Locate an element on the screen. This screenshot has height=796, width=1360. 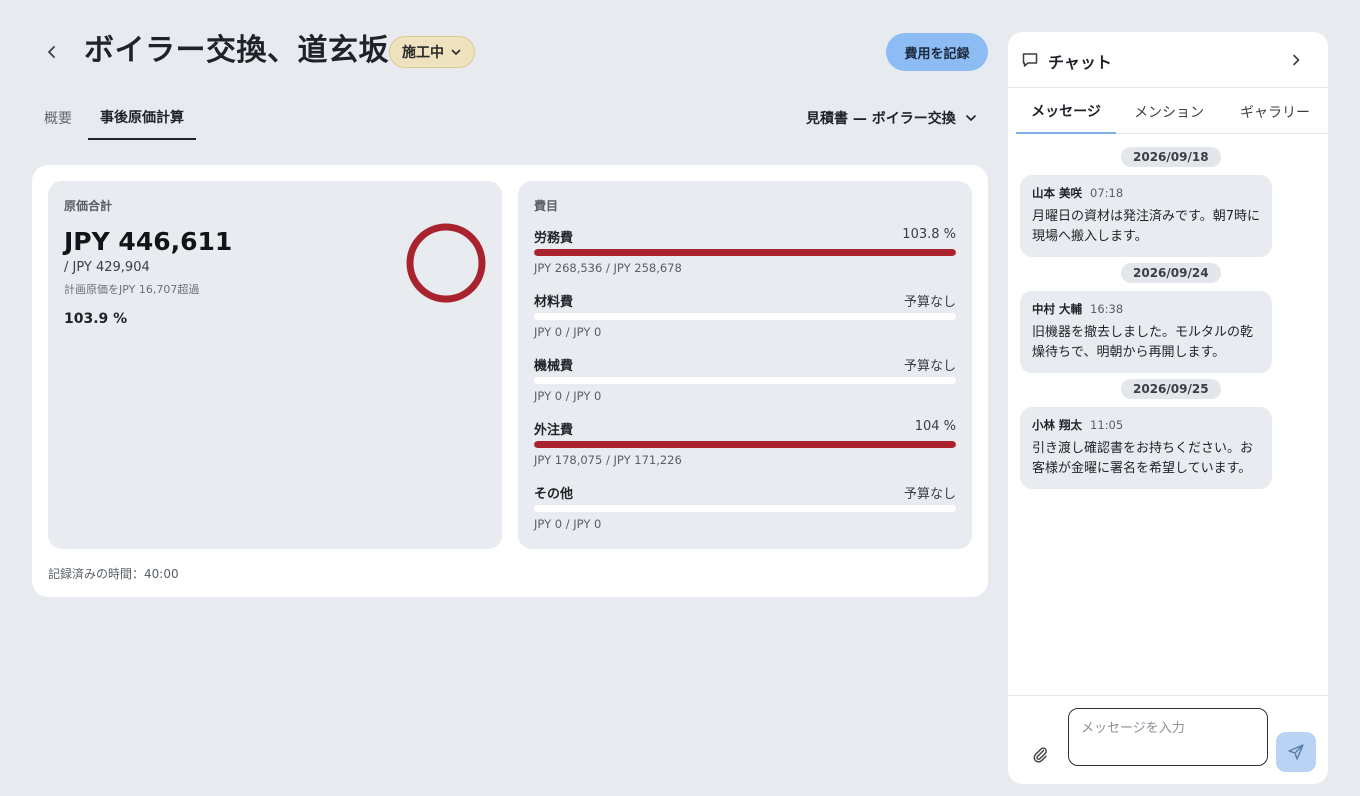
total-cost-label: 原価合計 is located at coordinates (88, 206).